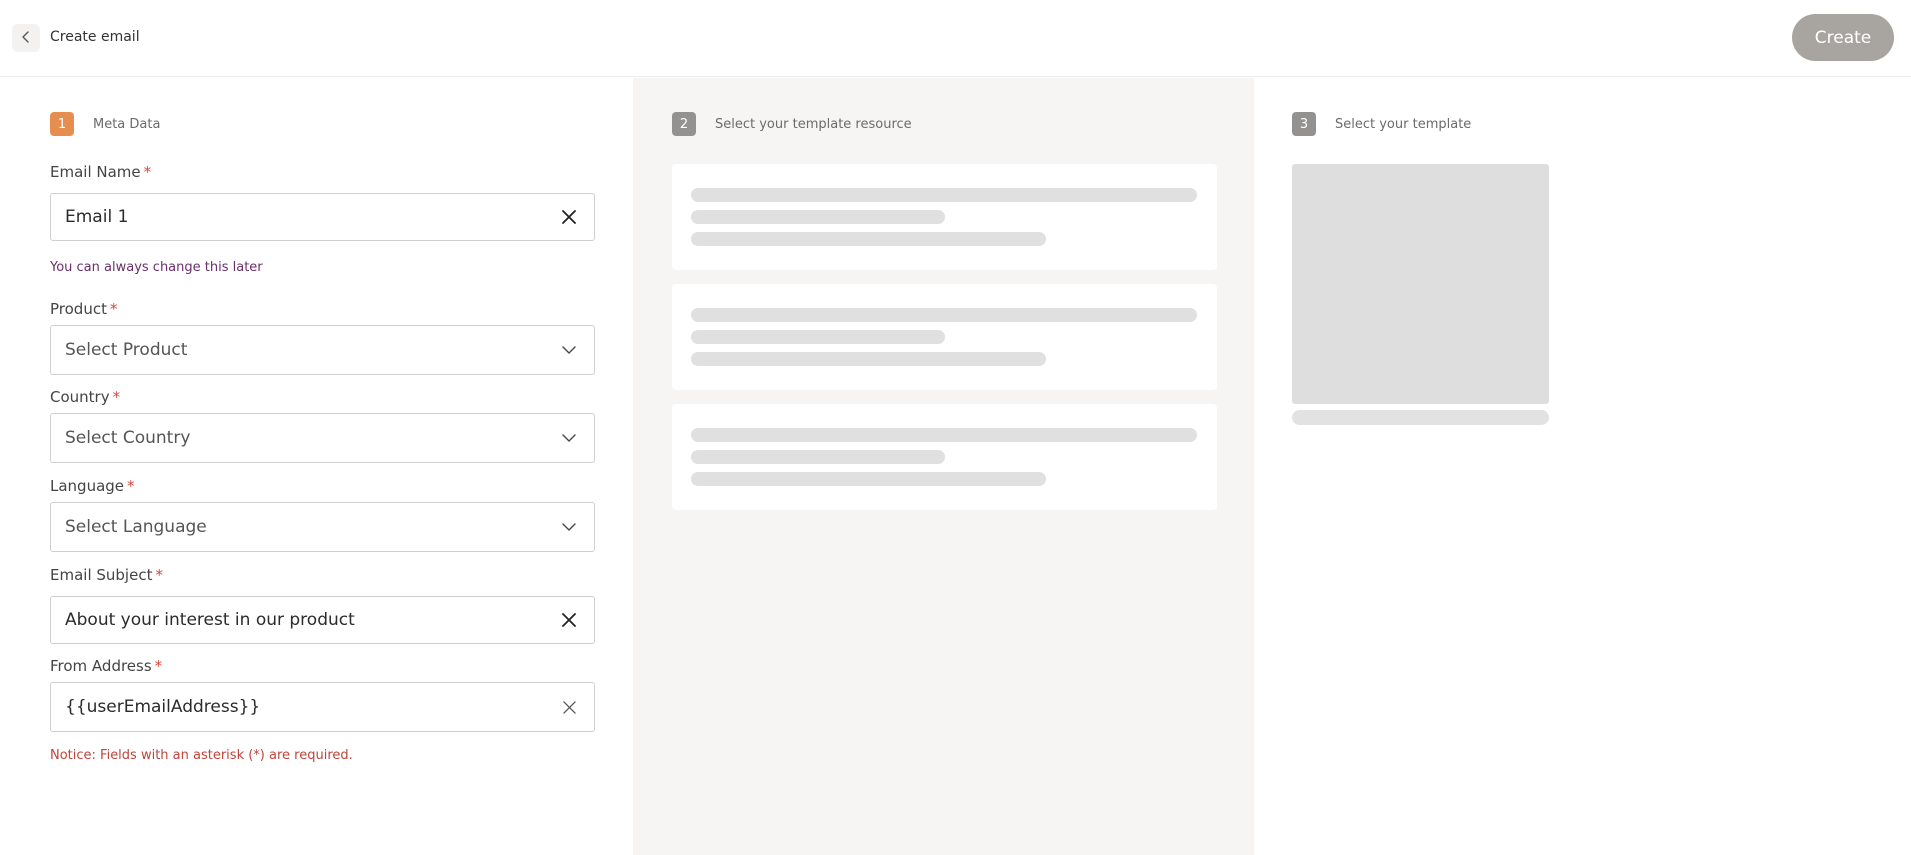  I want to click on product-label: Product *, so click(84, 309).